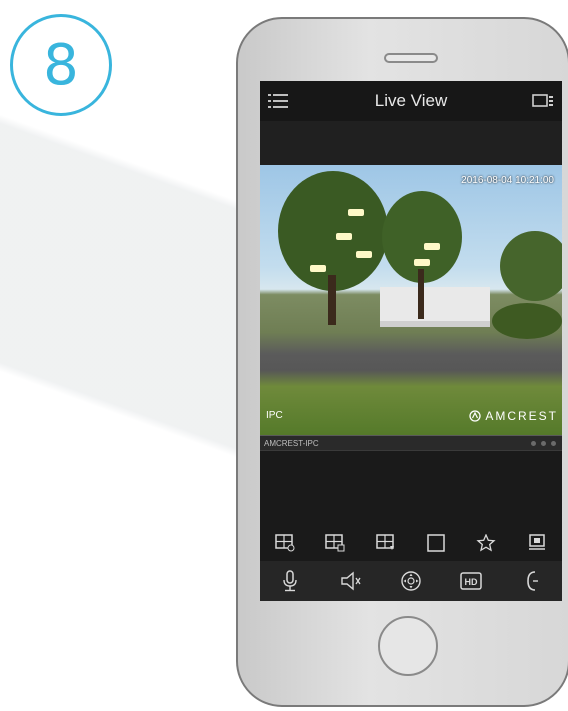  What do you see at coordinates (411, 58) in the screenshot?
I see `phone-speaker` at bounding box center [411, 58].